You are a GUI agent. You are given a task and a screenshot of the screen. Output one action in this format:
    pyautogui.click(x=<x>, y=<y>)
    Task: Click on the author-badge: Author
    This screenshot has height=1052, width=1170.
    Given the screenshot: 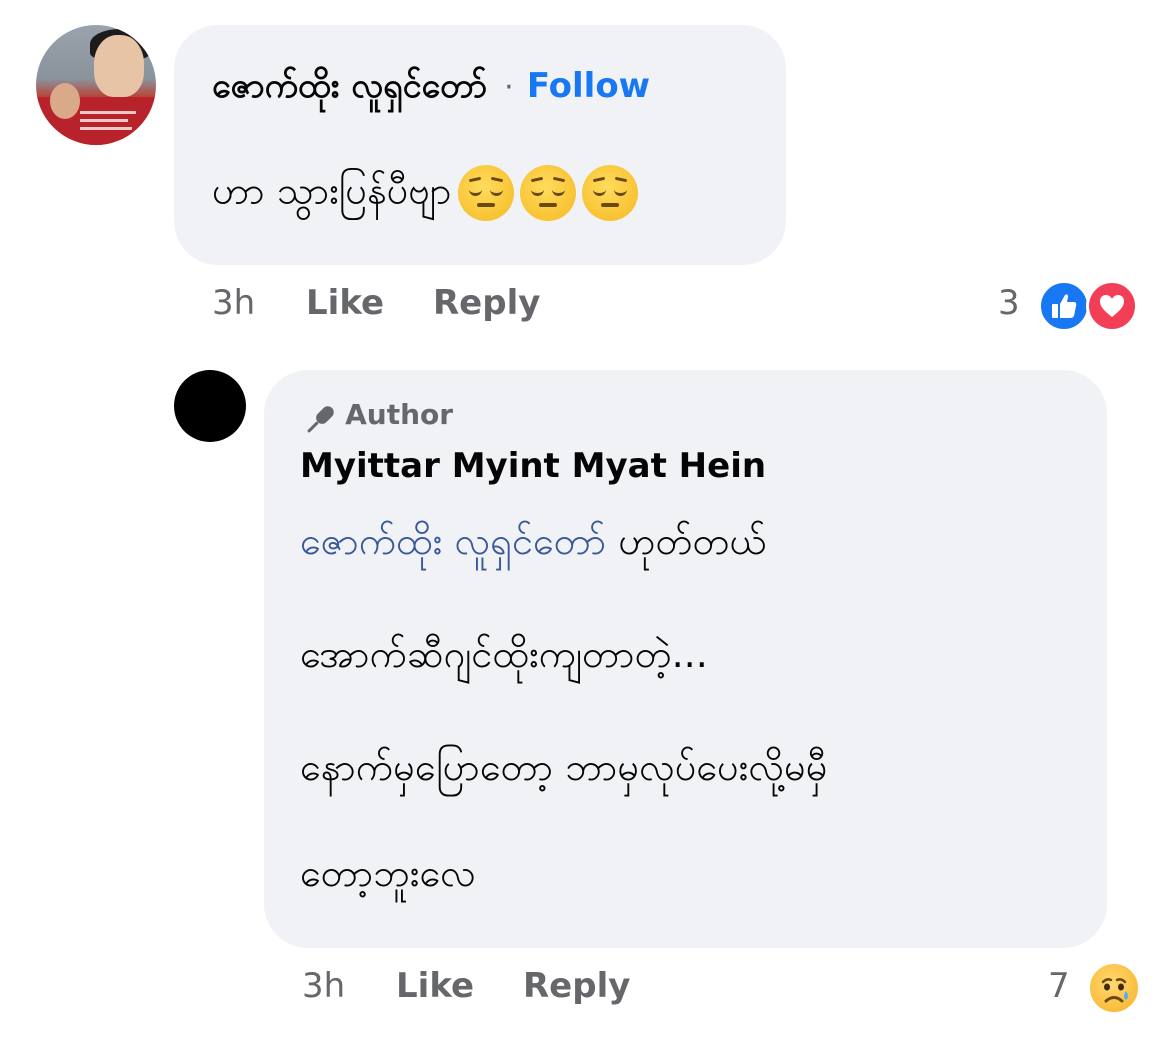 What is the action you would take?
    pyautogui.click(x=376, y=419)
    